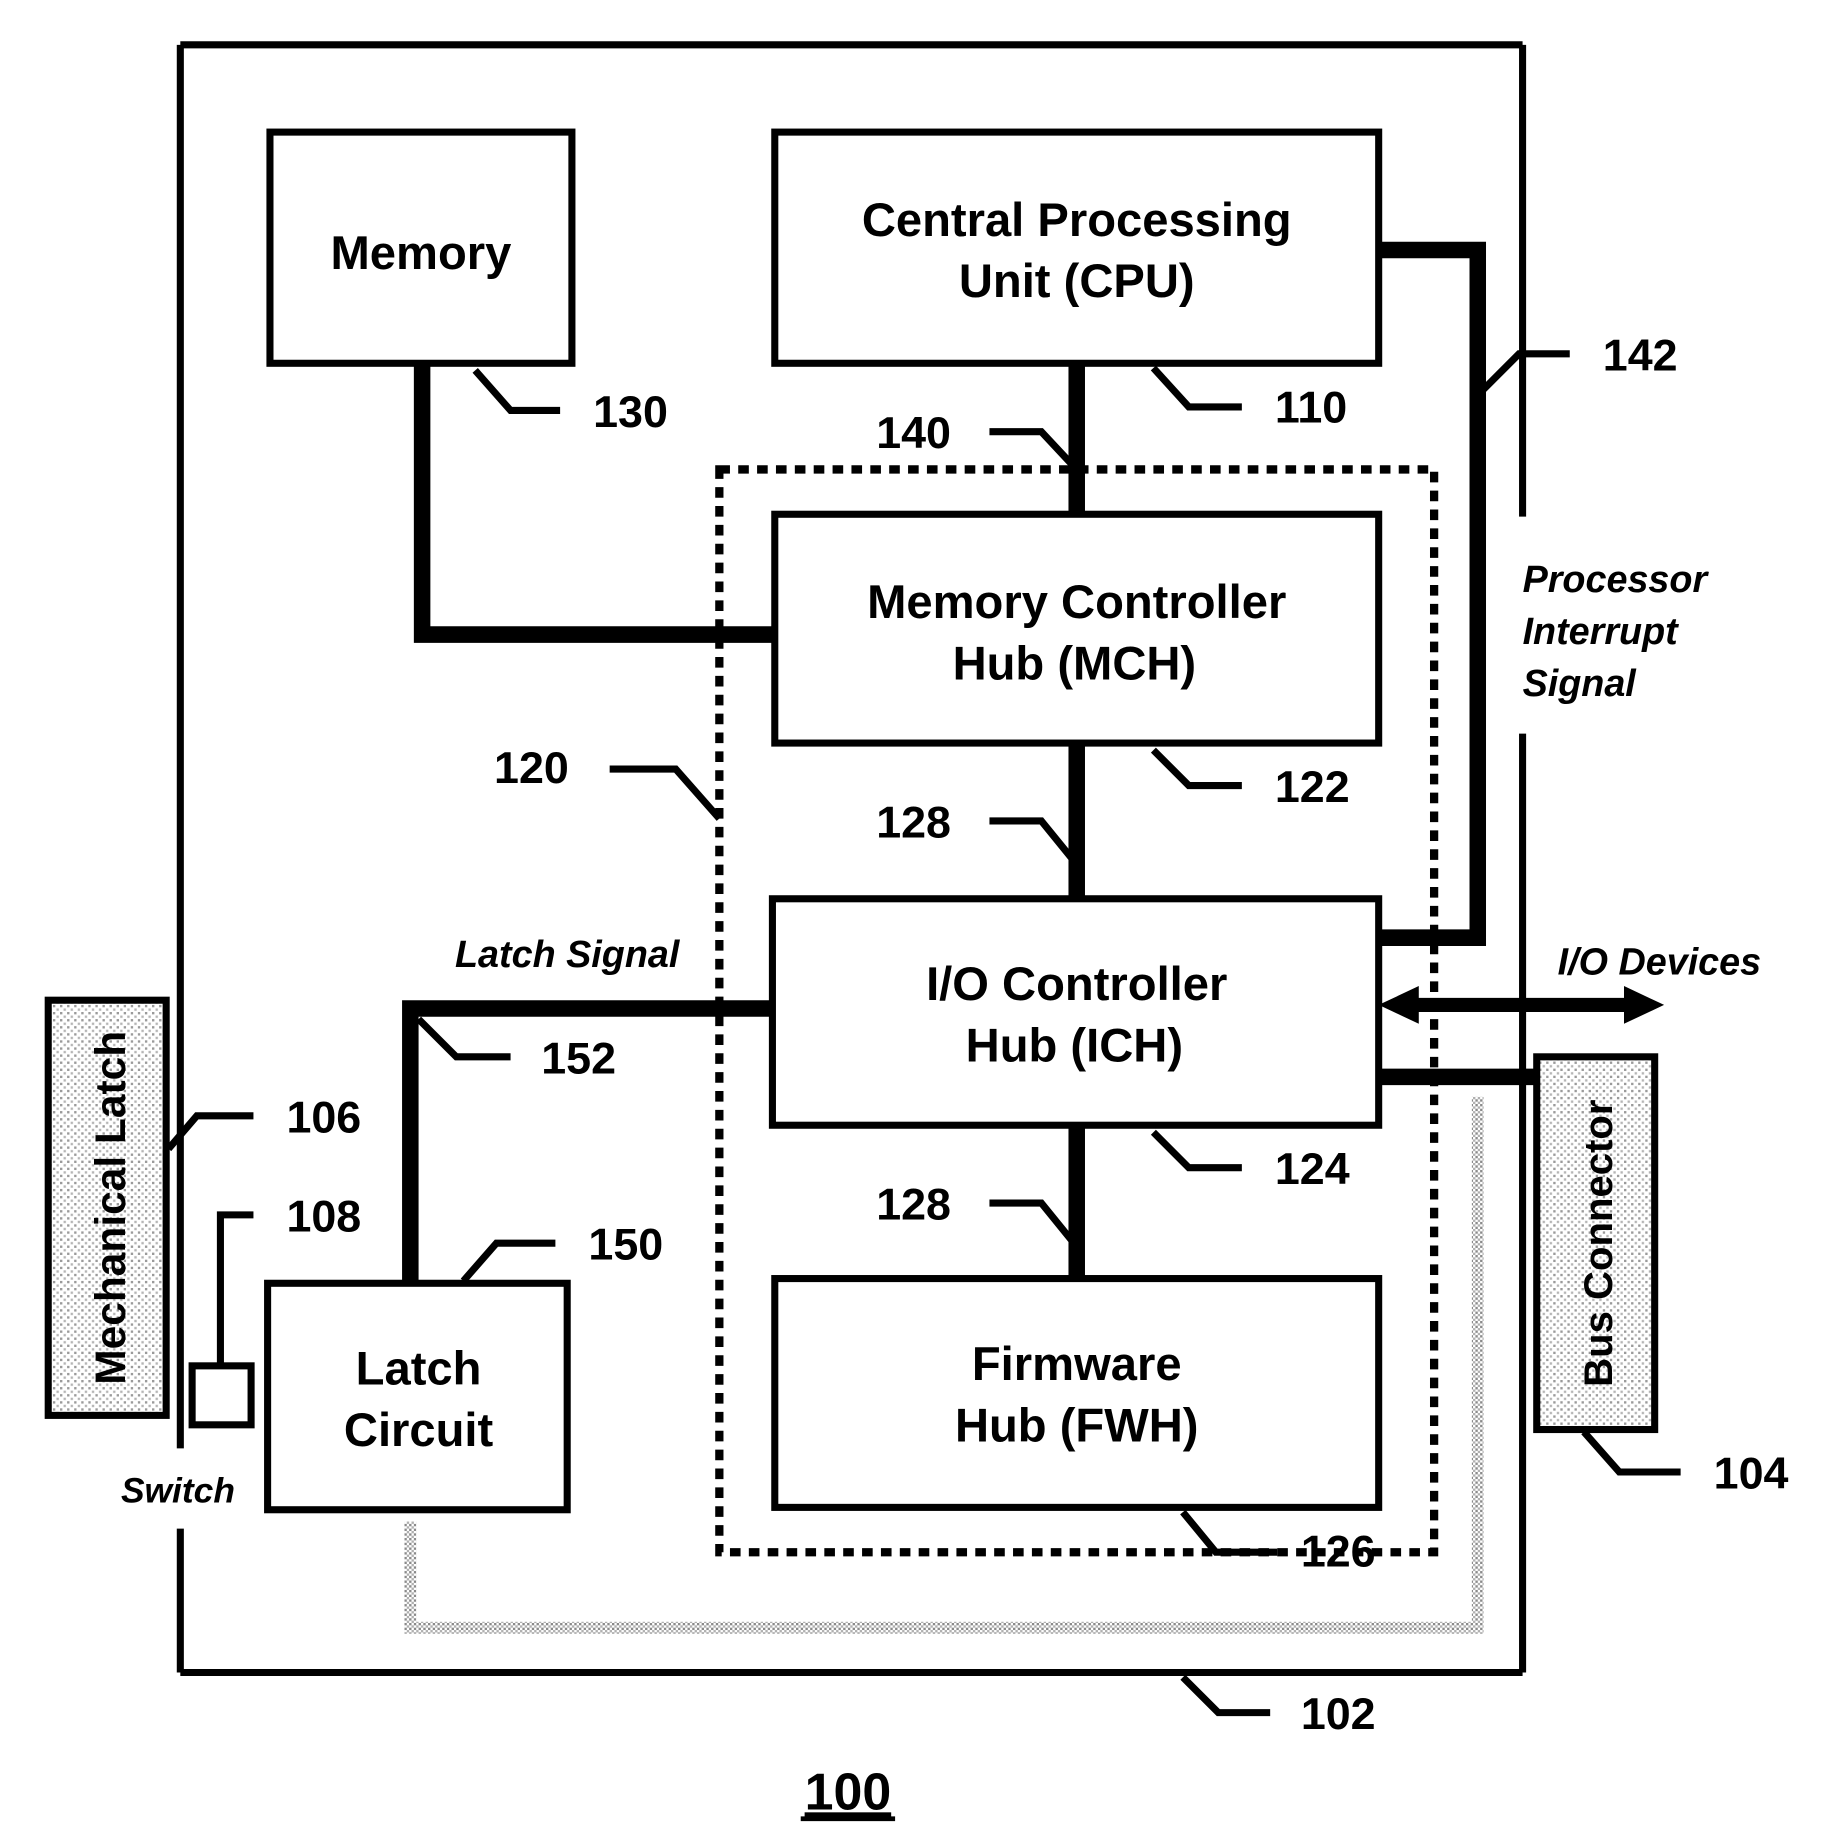 This screenshot has width=1835, height=1845. What do you see at coordinates (578, 1058) in the screenshot?
I see `ref-152: 152` at bounding box center [578, 1058].